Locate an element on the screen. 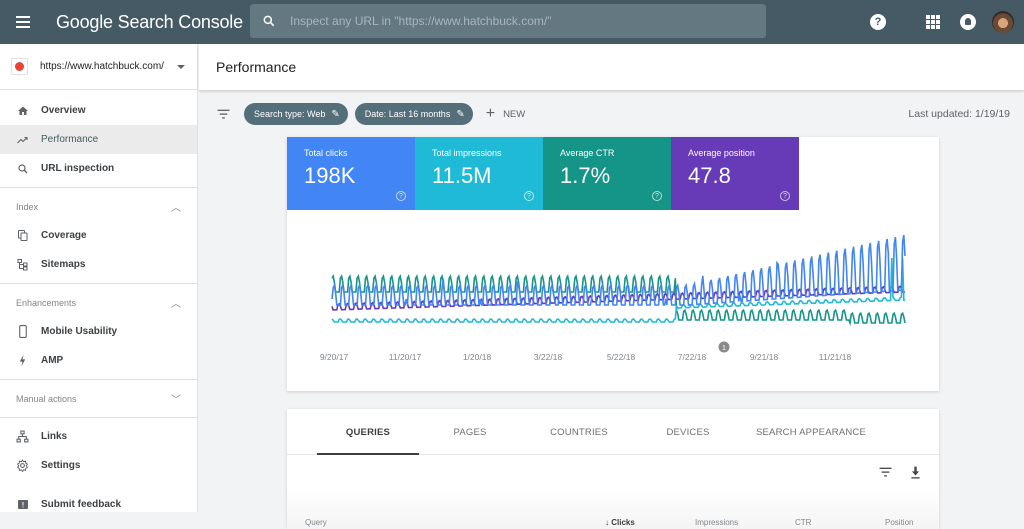 Image resolution: width=1024 pixels, height=529 pixels. column-query: Query is located at coordinates (455, 523).